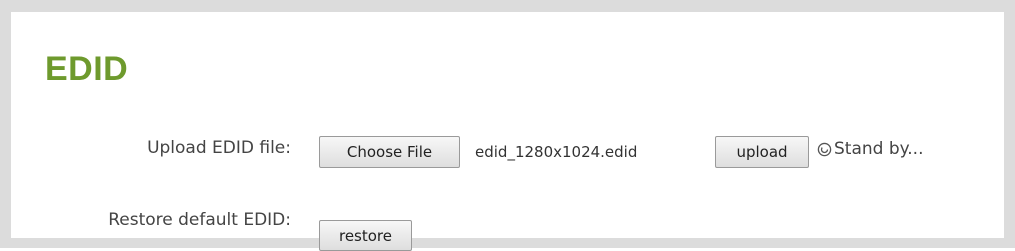 Image resolution: width=1015 pixels, height=251 pixels. I want to click on restore-edid-label: Restore default EDID:, so click(199, 220).